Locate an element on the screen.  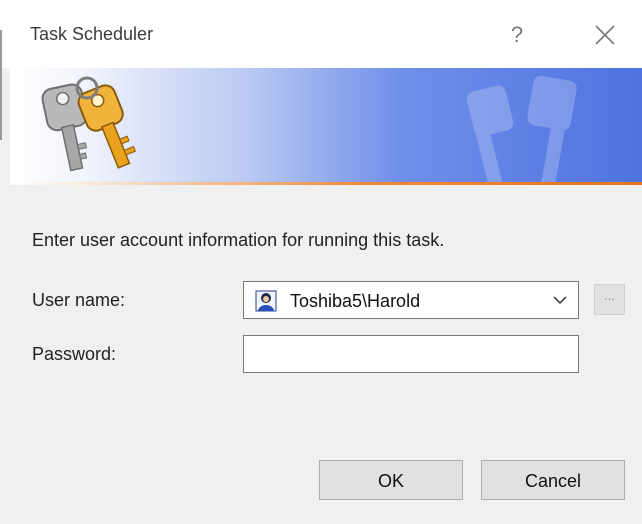
ok-button: OK is located at coordinates (391, 480).